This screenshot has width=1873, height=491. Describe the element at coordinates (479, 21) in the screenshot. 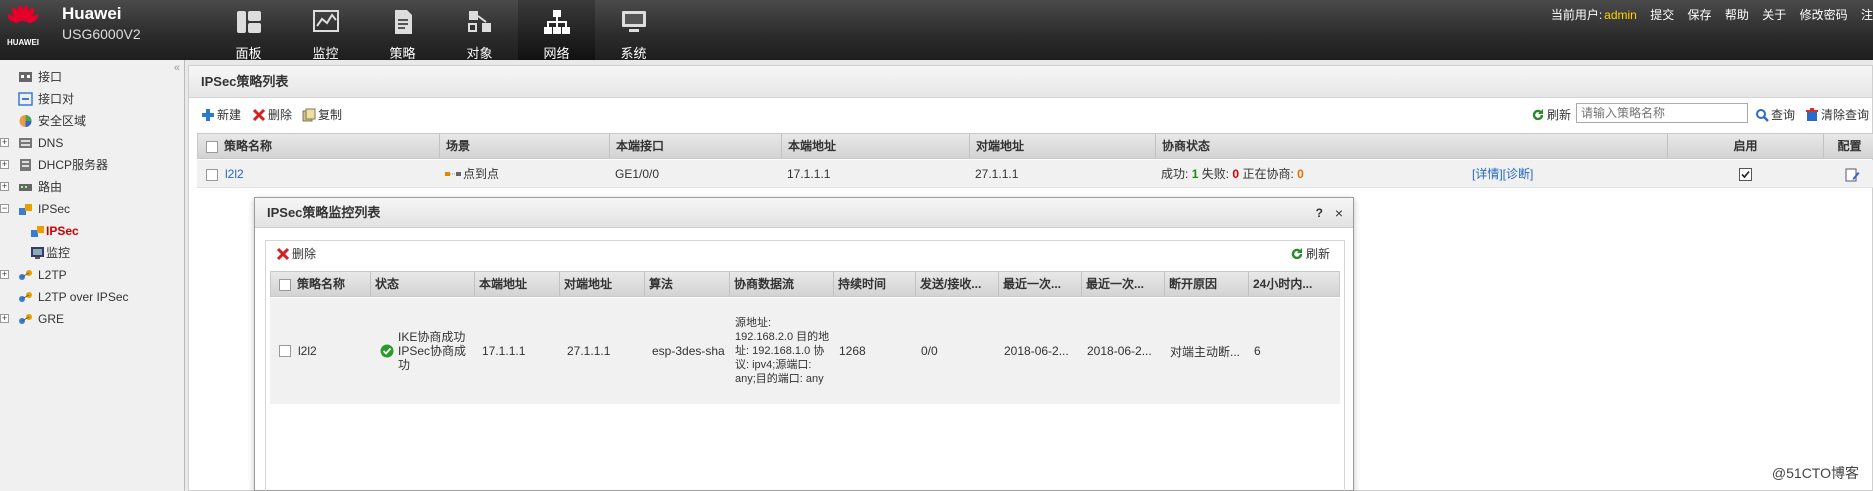

I see `objects-icon` at that location.